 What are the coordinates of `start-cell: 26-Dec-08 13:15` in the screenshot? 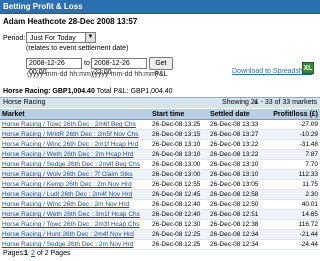 It's located at (179, 134).